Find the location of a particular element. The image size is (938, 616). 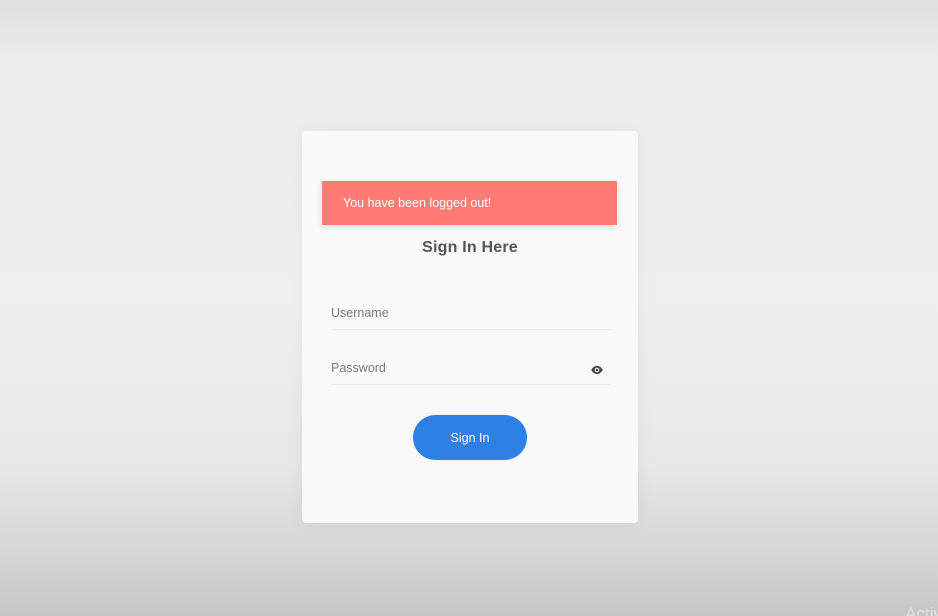

username-input is located at coordinates (471, 313).